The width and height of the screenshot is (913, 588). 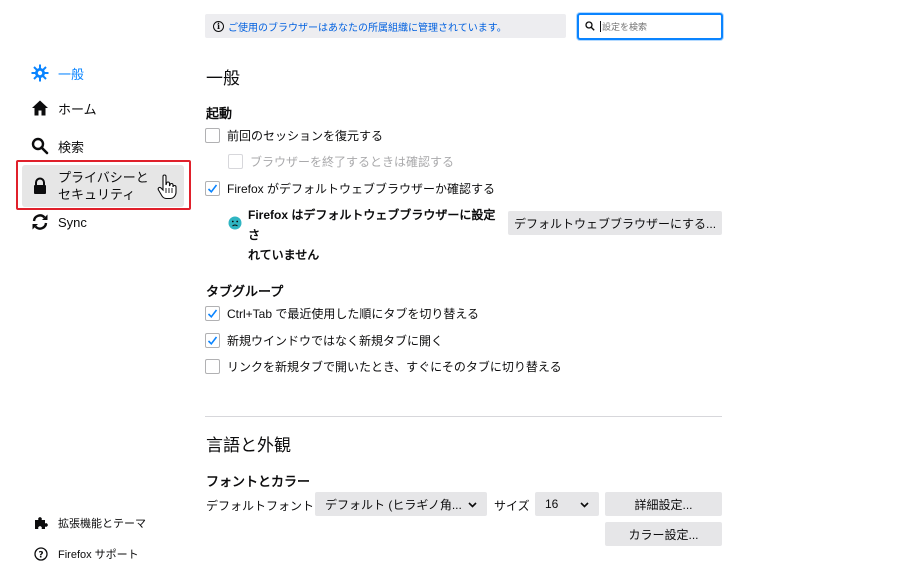 What do you see at coordinates (335, 341) in the screenshot?
I see `open-new-tab-label: 新規ウインドウではなく新規タブに開く` at bounding box center [335, 341].